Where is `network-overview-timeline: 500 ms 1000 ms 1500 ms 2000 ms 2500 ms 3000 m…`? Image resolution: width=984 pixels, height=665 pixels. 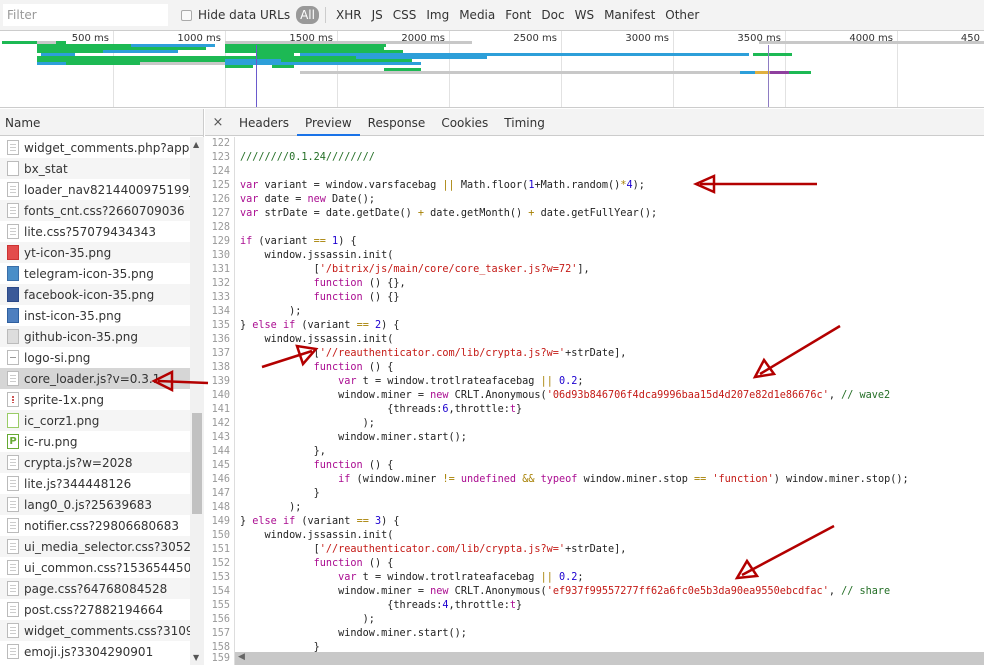
network-overview-timeline: 500 ms 1000 ms 1500 ms 2000 ms 2500 ms 3000 m… is located at coordinates (492, 69).